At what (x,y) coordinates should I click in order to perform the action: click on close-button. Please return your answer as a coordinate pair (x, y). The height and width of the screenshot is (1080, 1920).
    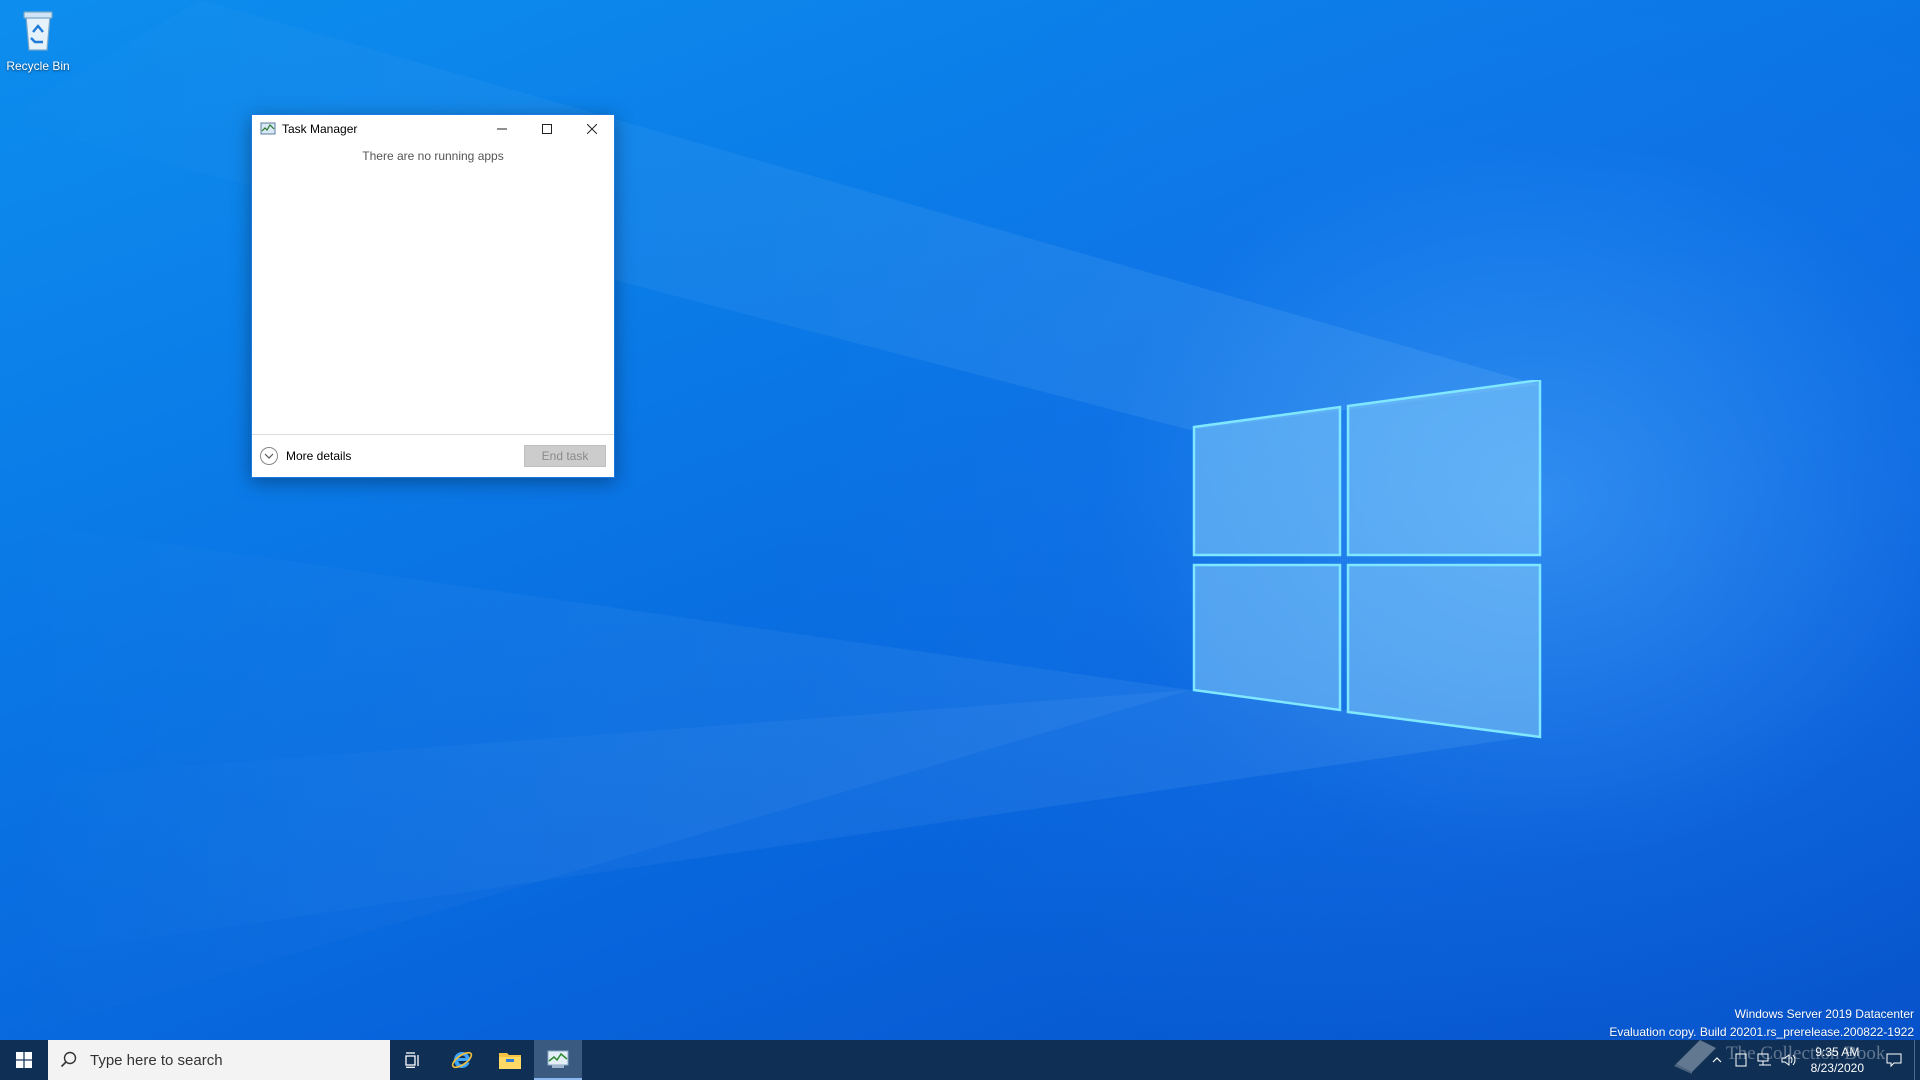
    Looking at the image, I should click on (591, 129).